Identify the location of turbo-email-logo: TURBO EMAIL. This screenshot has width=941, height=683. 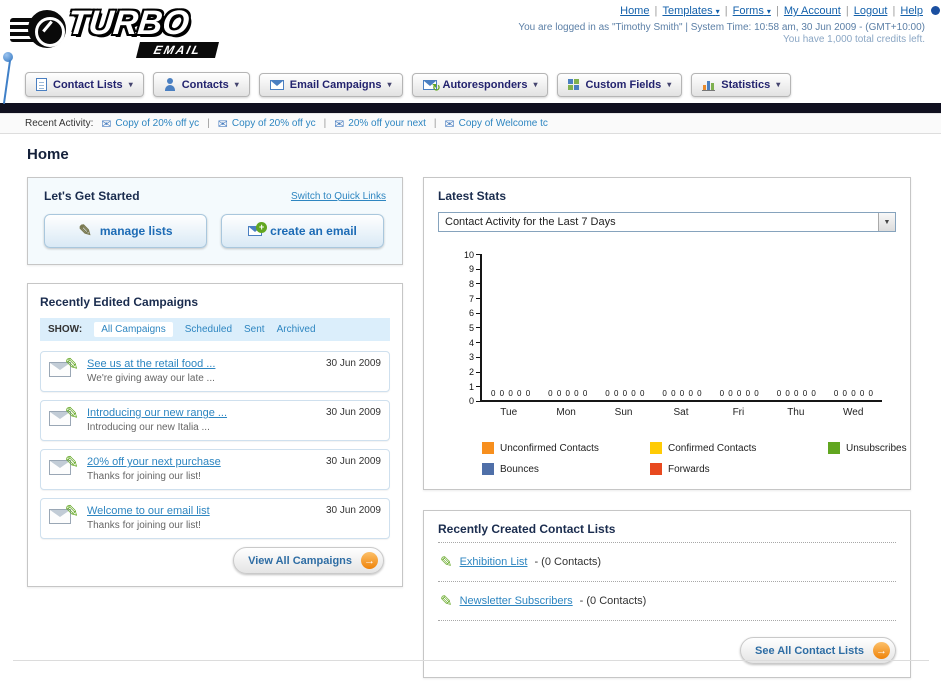
(145, 32).